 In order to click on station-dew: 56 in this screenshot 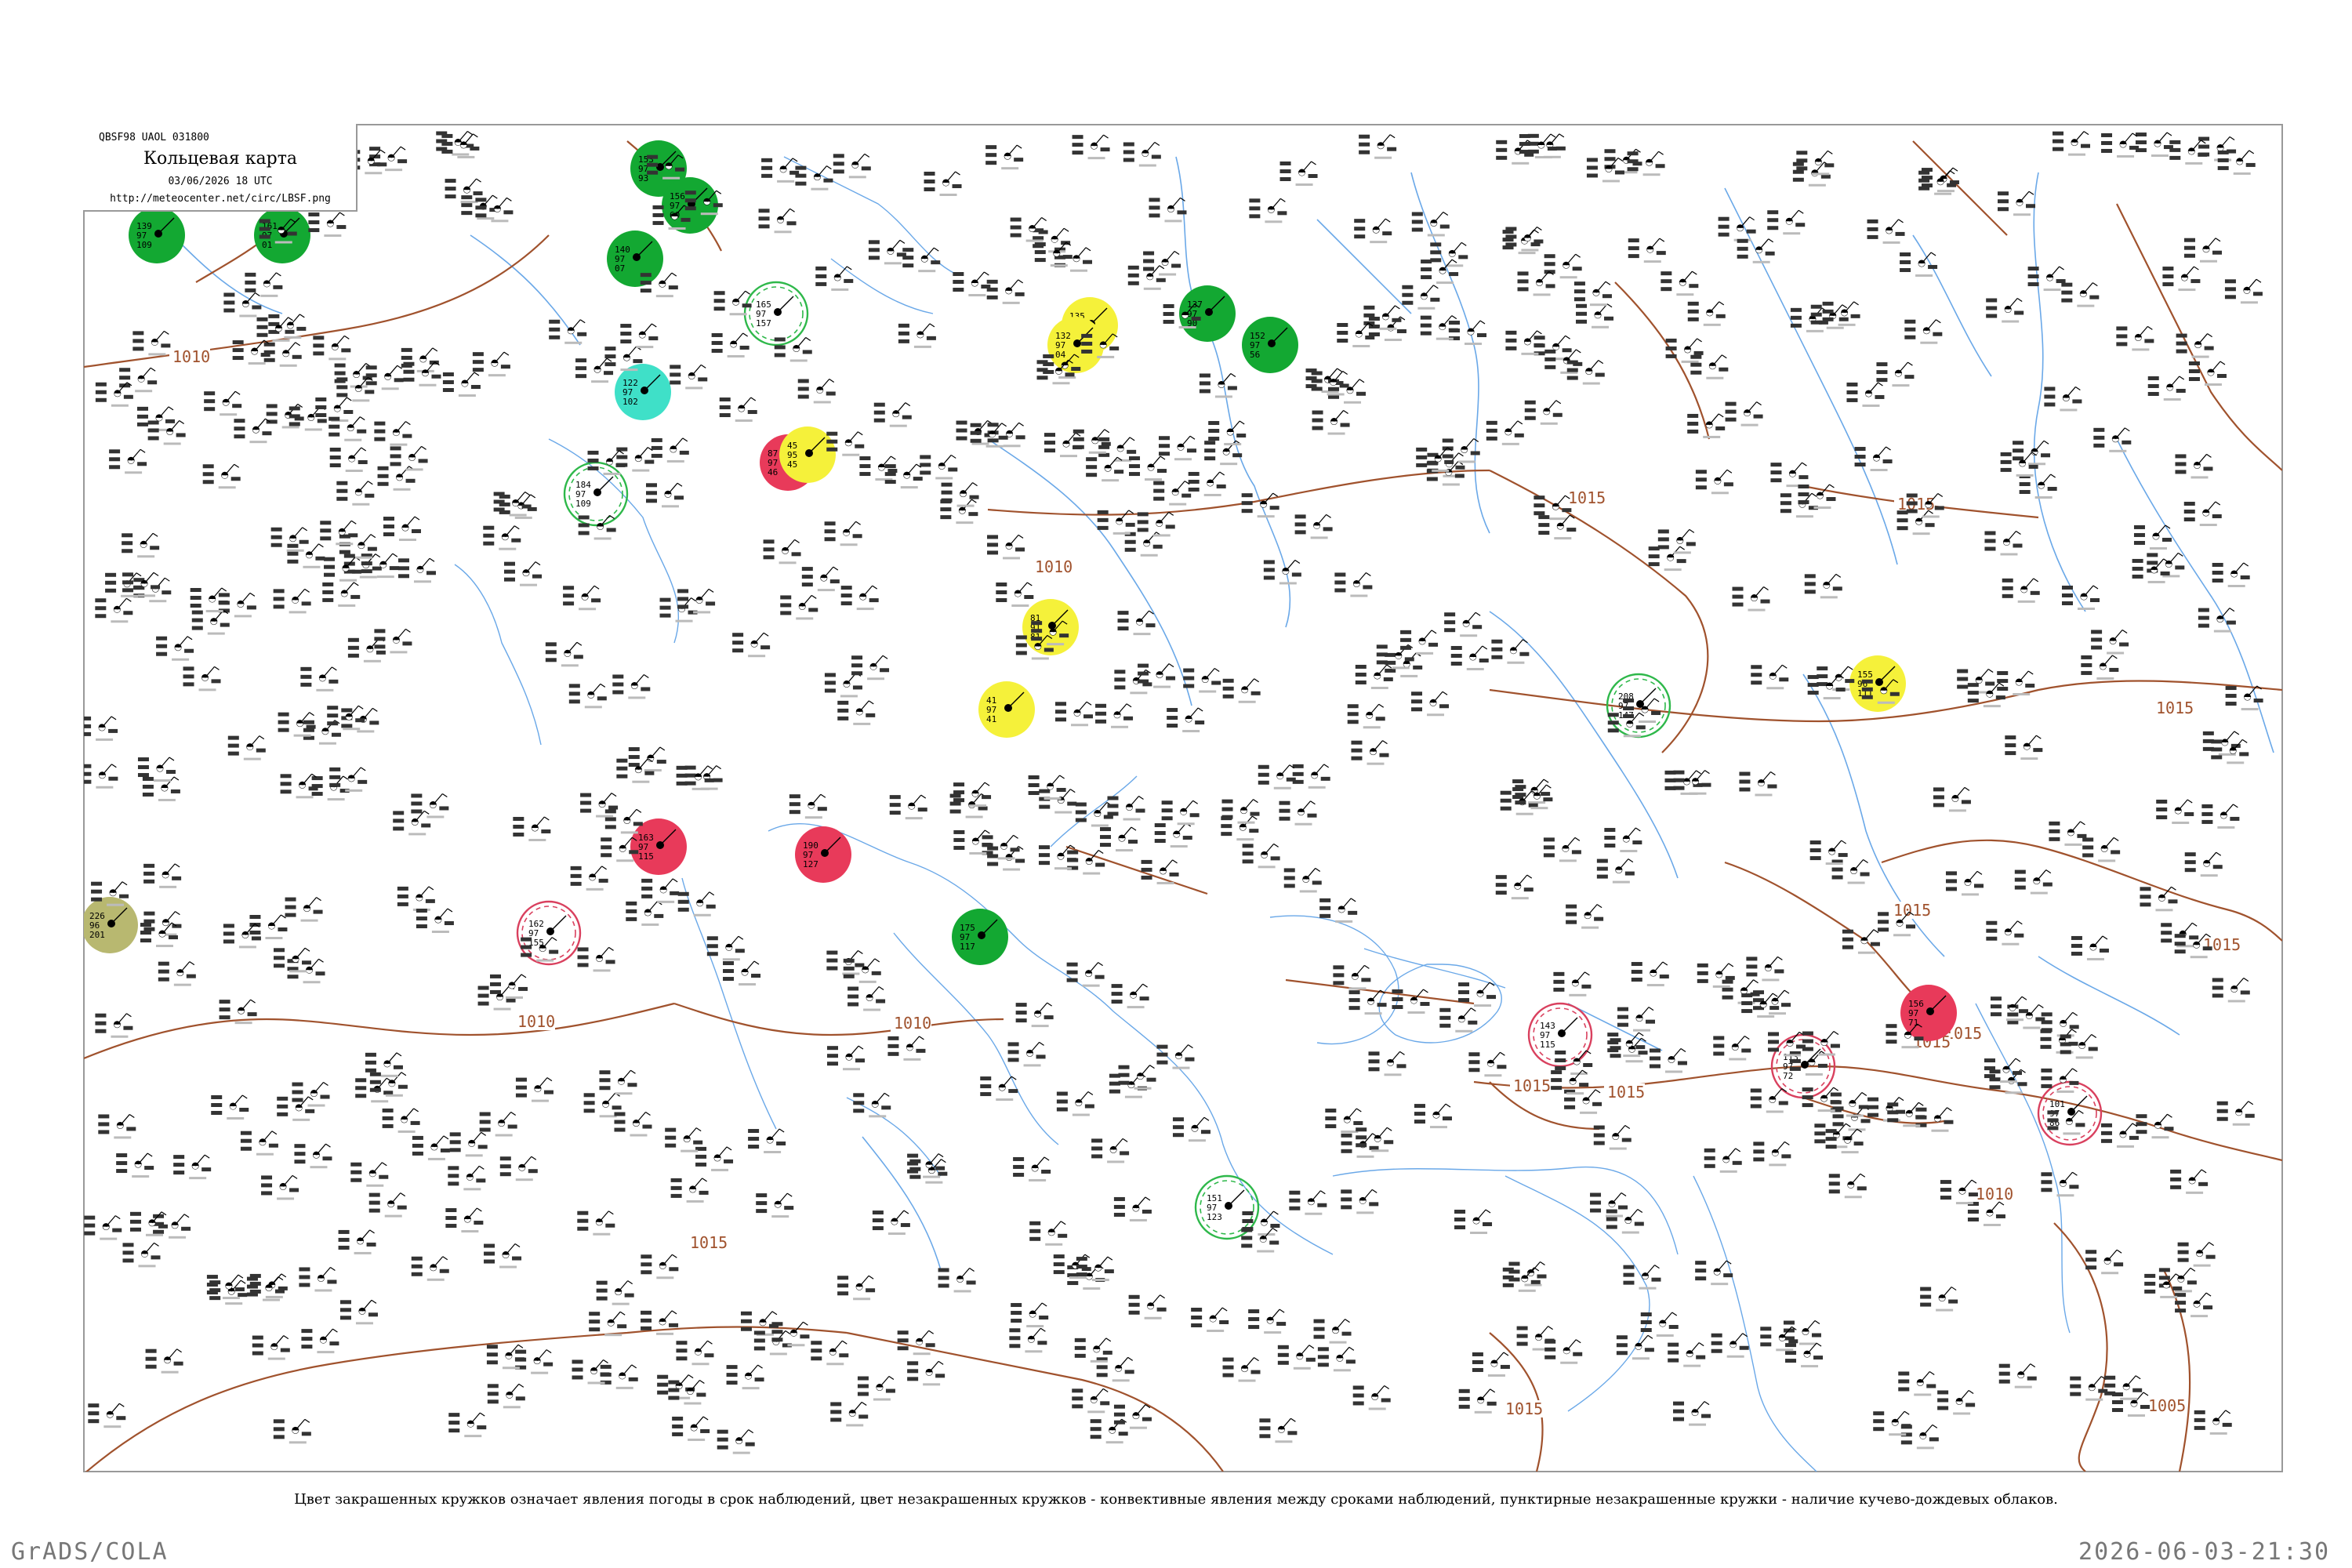, I will do `click(1255, 355)`.